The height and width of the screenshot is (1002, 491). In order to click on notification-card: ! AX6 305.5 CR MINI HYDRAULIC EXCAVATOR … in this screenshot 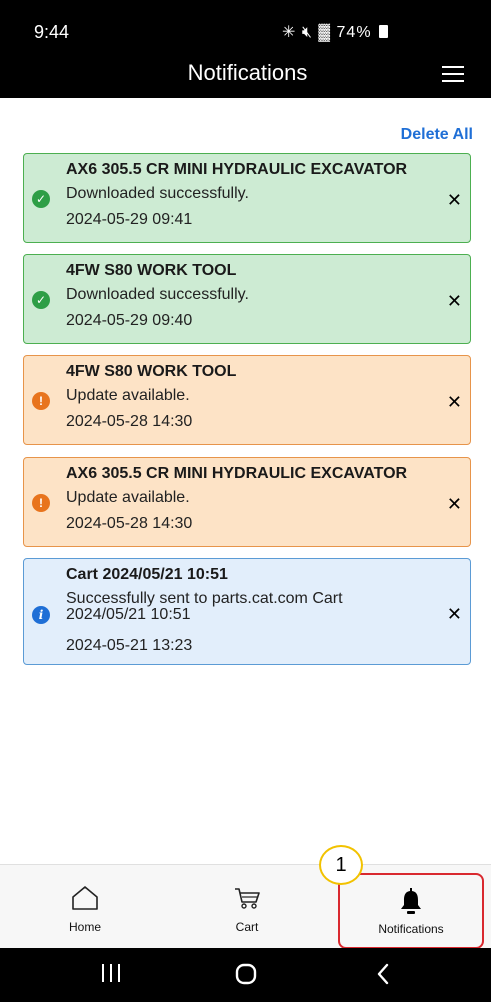, I will do `click(247, 502)`.